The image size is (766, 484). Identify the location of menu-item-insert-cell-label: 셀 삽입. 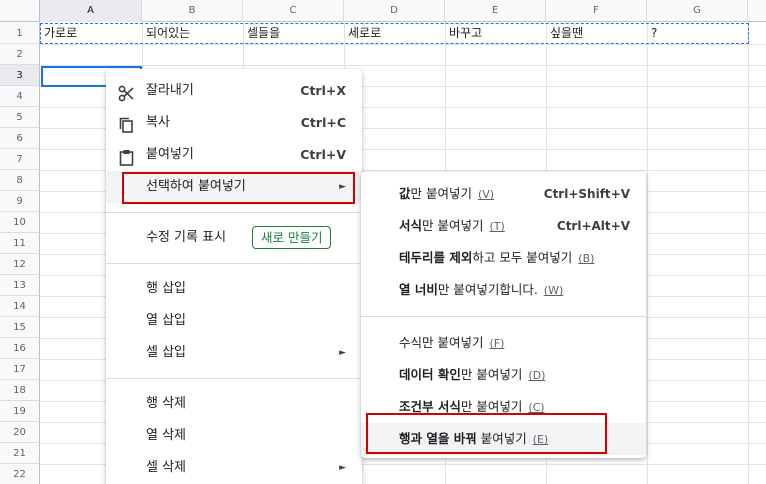
(166, 352).